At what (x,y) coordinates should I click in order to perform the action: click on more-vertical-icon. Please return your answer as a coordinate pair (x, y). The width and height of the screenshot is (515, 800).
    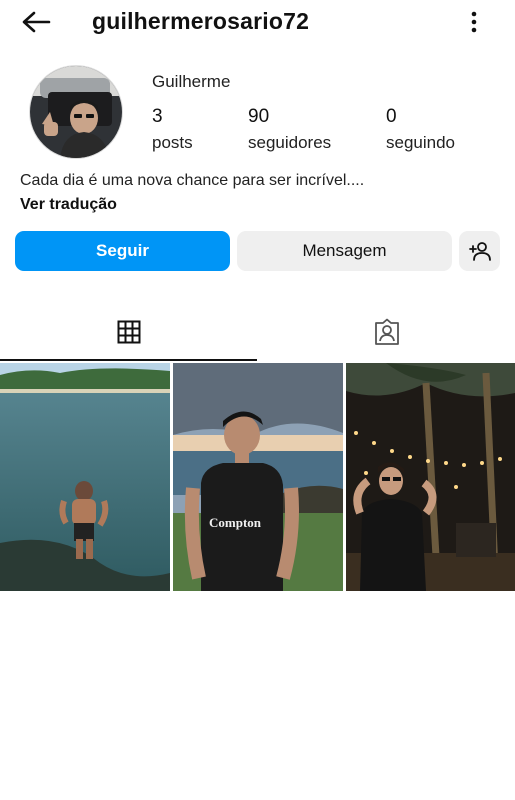
    Looking at the image, I should click on (474, 22).